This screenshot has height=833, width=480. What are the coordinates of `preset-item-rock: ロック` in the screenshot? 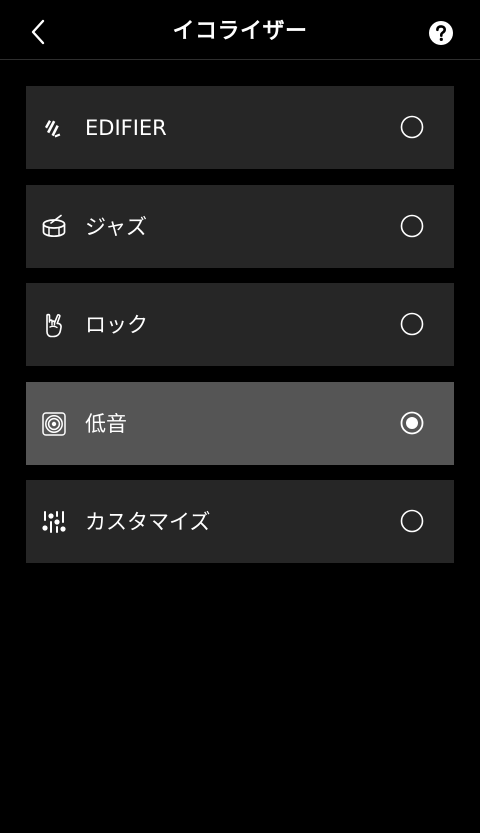 It's located at (240, 324).